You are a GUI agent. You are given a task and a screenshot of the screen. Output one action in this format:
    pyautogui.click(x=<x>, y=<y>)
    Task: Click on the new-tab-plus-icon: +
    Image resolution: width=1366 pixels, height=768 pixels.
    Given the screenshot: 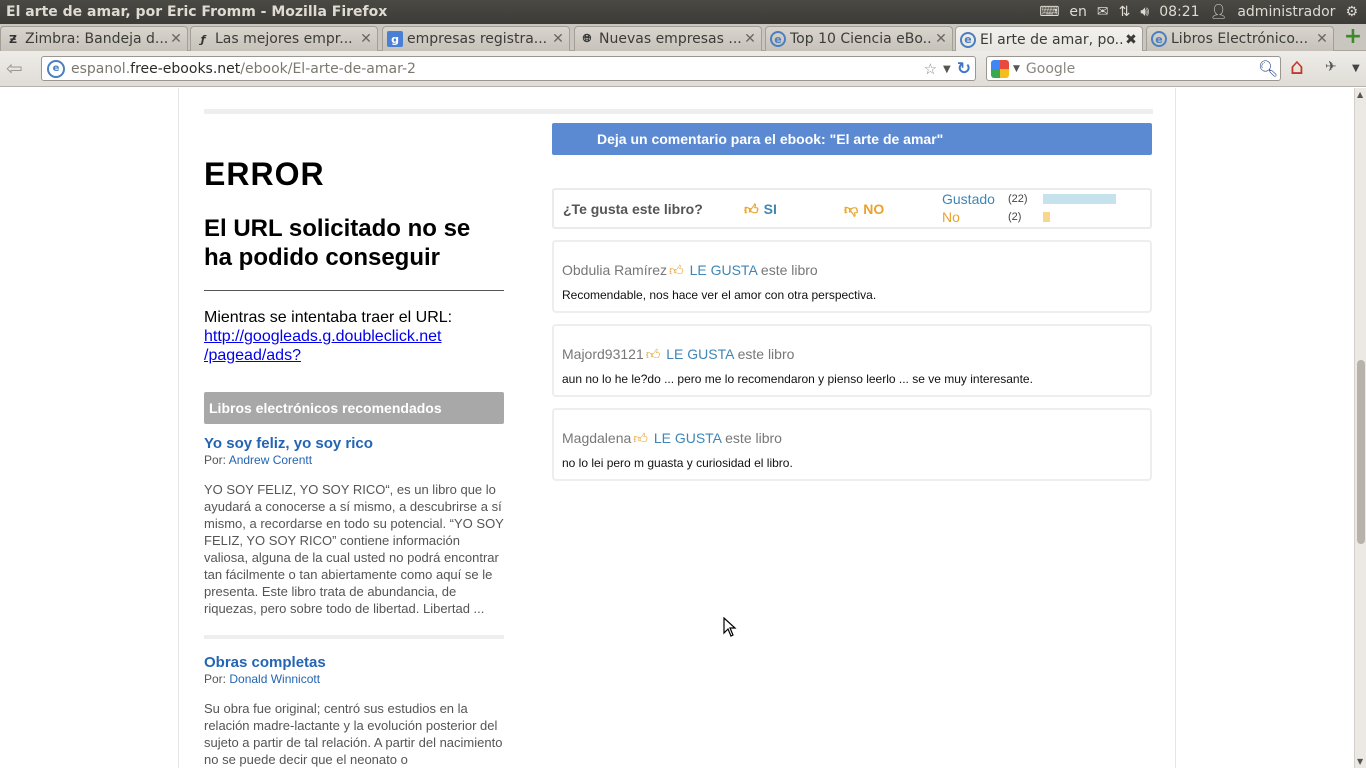 What is the action you would take?
    pyautogui.click(x=1353, y=37)
    